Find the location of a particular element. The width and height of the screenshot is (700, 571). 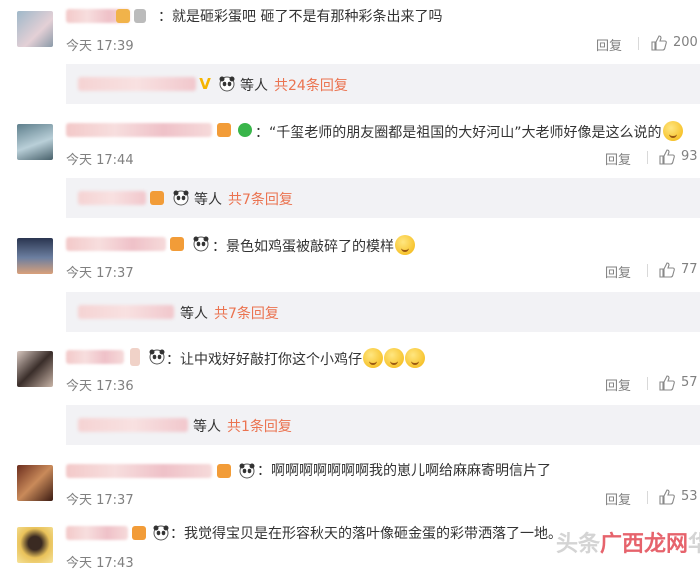

watermark-brand: 广西龙网 is located at coordinates (644, 544).